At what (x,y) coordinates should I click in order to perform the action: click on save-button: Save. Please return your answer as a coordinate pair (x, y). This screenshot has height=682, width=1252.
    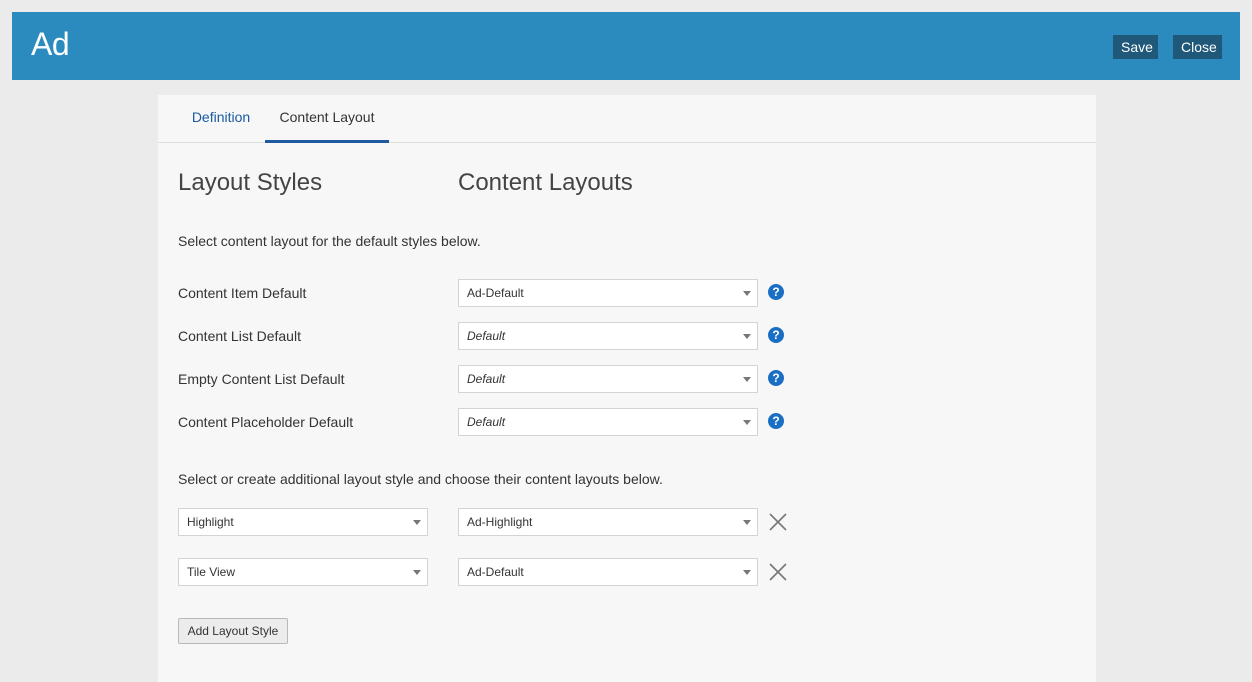
    Looking at the image, I should click on (1135, 47).